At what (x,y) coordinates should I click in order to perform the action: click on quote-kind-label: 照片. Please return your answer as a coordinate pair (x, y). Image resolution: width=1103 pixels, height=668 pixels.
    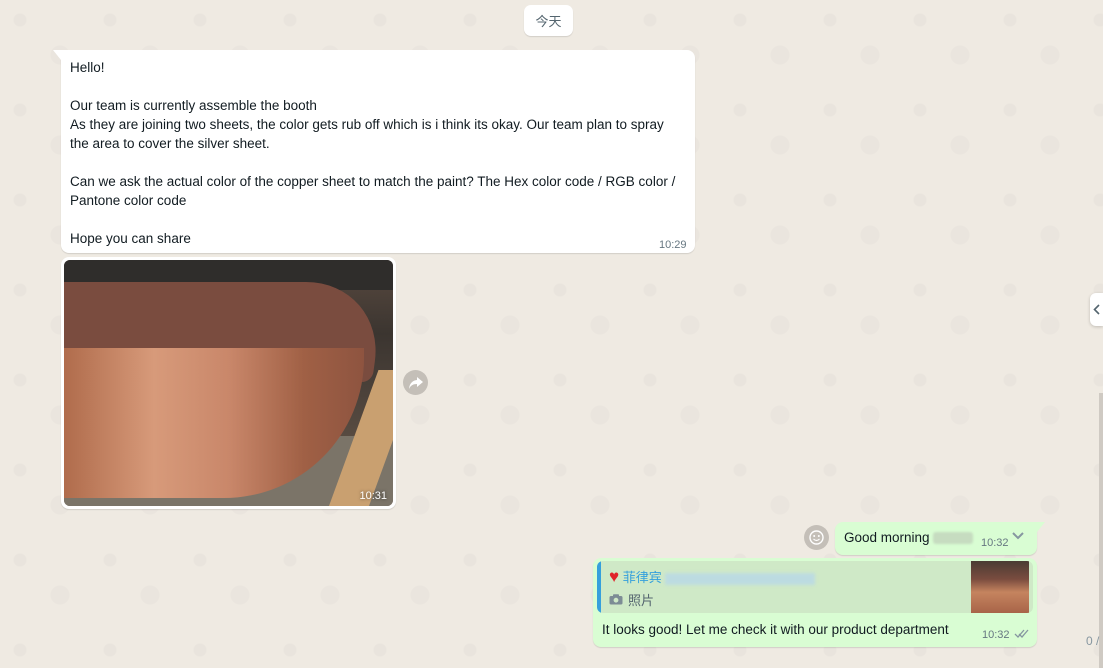
    Looking at the image, I should click on (641, 601).